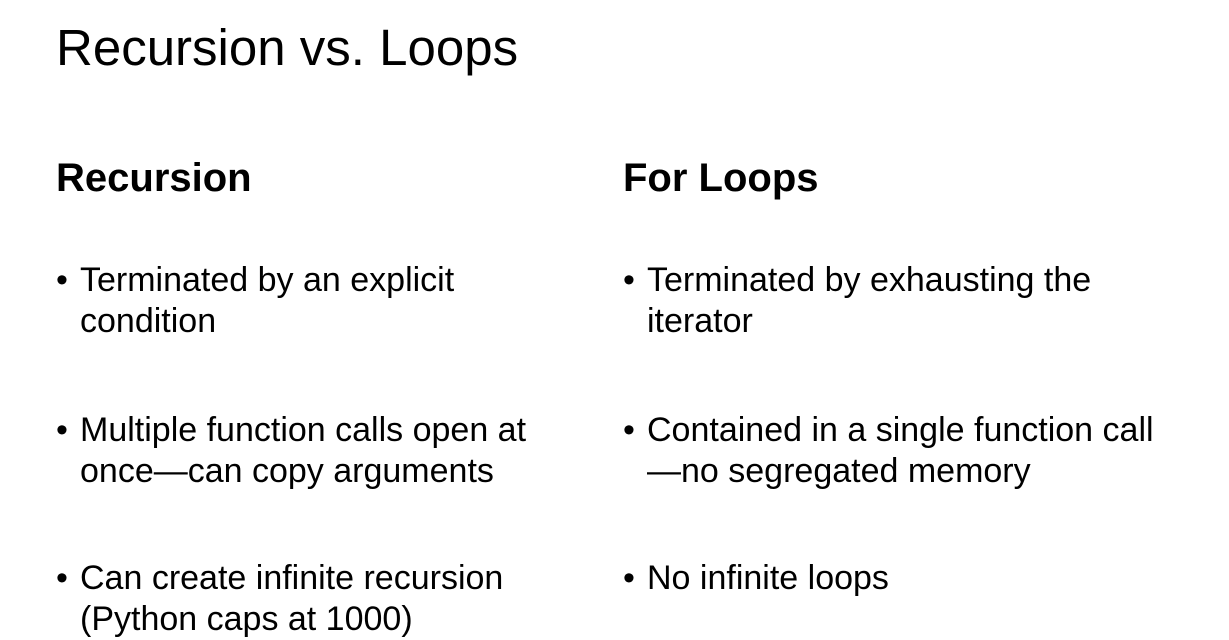  Describe the element at coordinates (287, 47) in the screenshot. I see `slide-title: Recursion vs. Loops` at that location.